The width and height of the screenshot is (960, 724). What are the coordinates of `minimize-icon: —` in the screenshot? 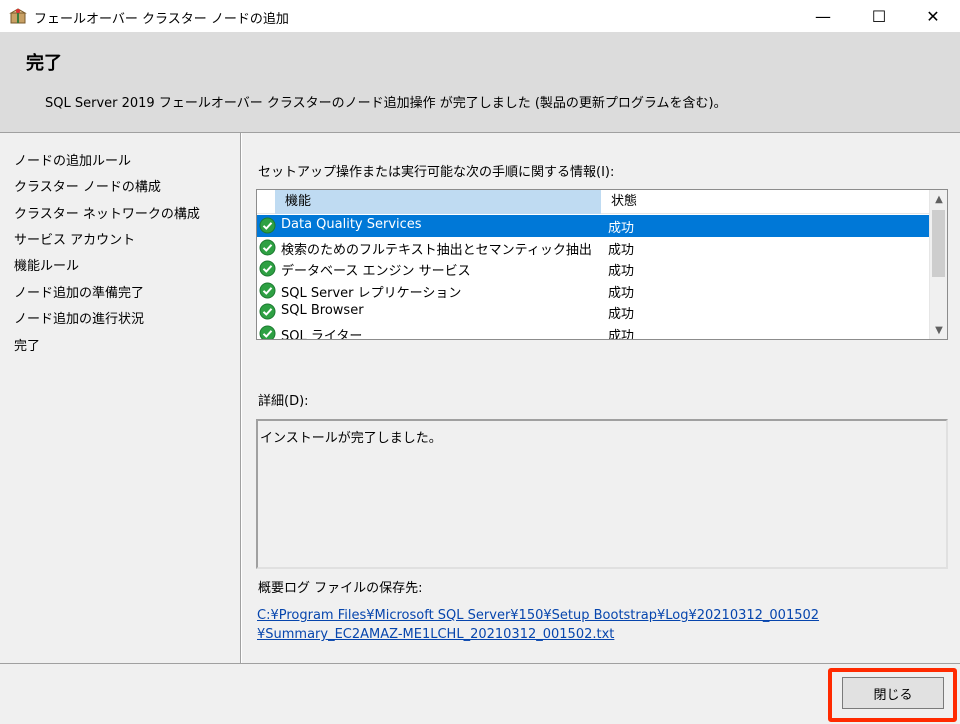 It's located at (823, 16).